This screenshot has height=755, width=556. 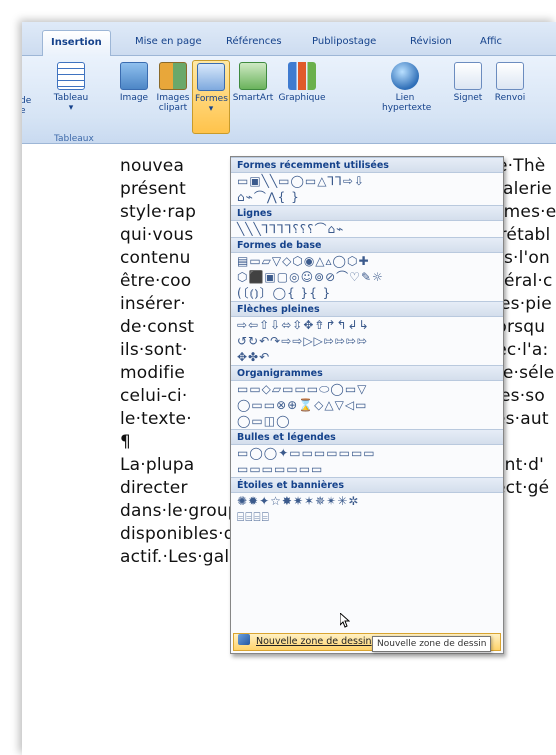 I want to click on cross-reference-icon, so click(x=510, y=76).